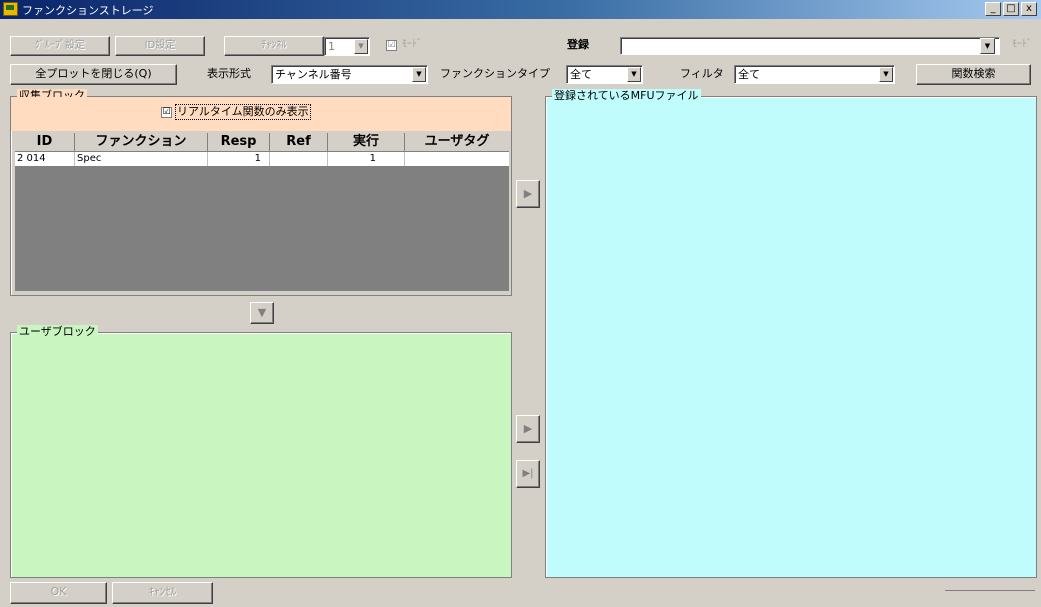 Image resolution: width=1041 pixels, height=607 pixels. What do you see at coordinates (1011, 9) in the screenshot?
I see `maximize-button: □` at bounding box center [1011, 9].